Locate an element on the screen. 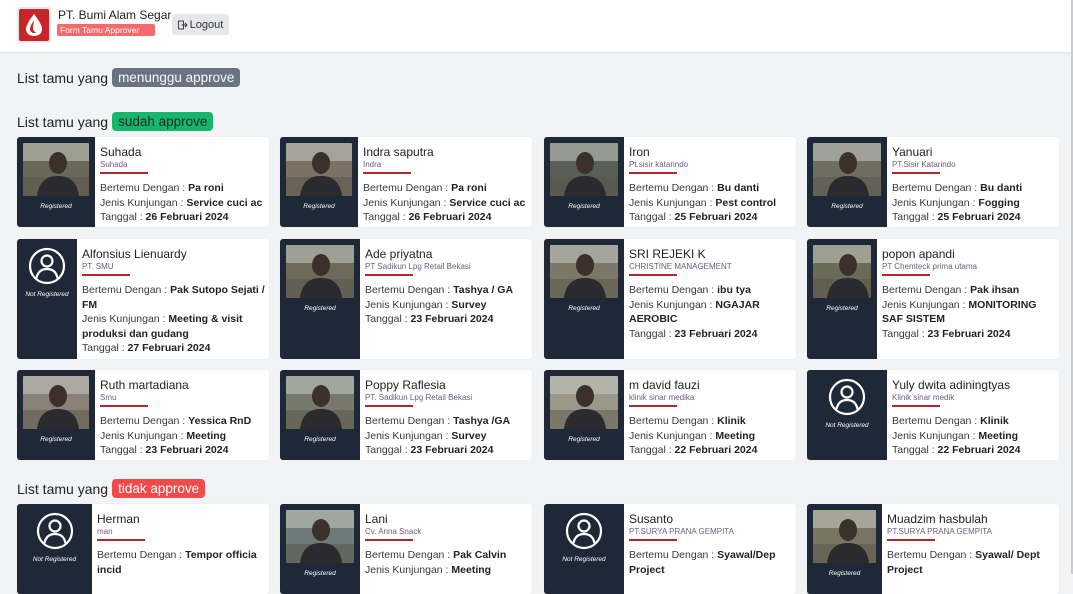 The width and height of the screenshot is (1073, 594). logout-icon is located at coordinates (182, 24).